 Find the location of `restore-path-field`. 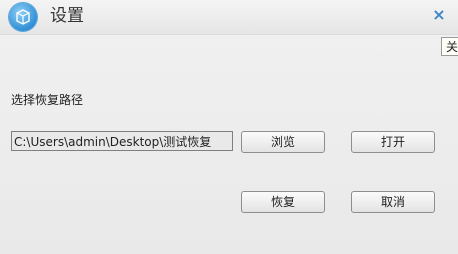

restore-path-field is located at coordinates (122, 141).